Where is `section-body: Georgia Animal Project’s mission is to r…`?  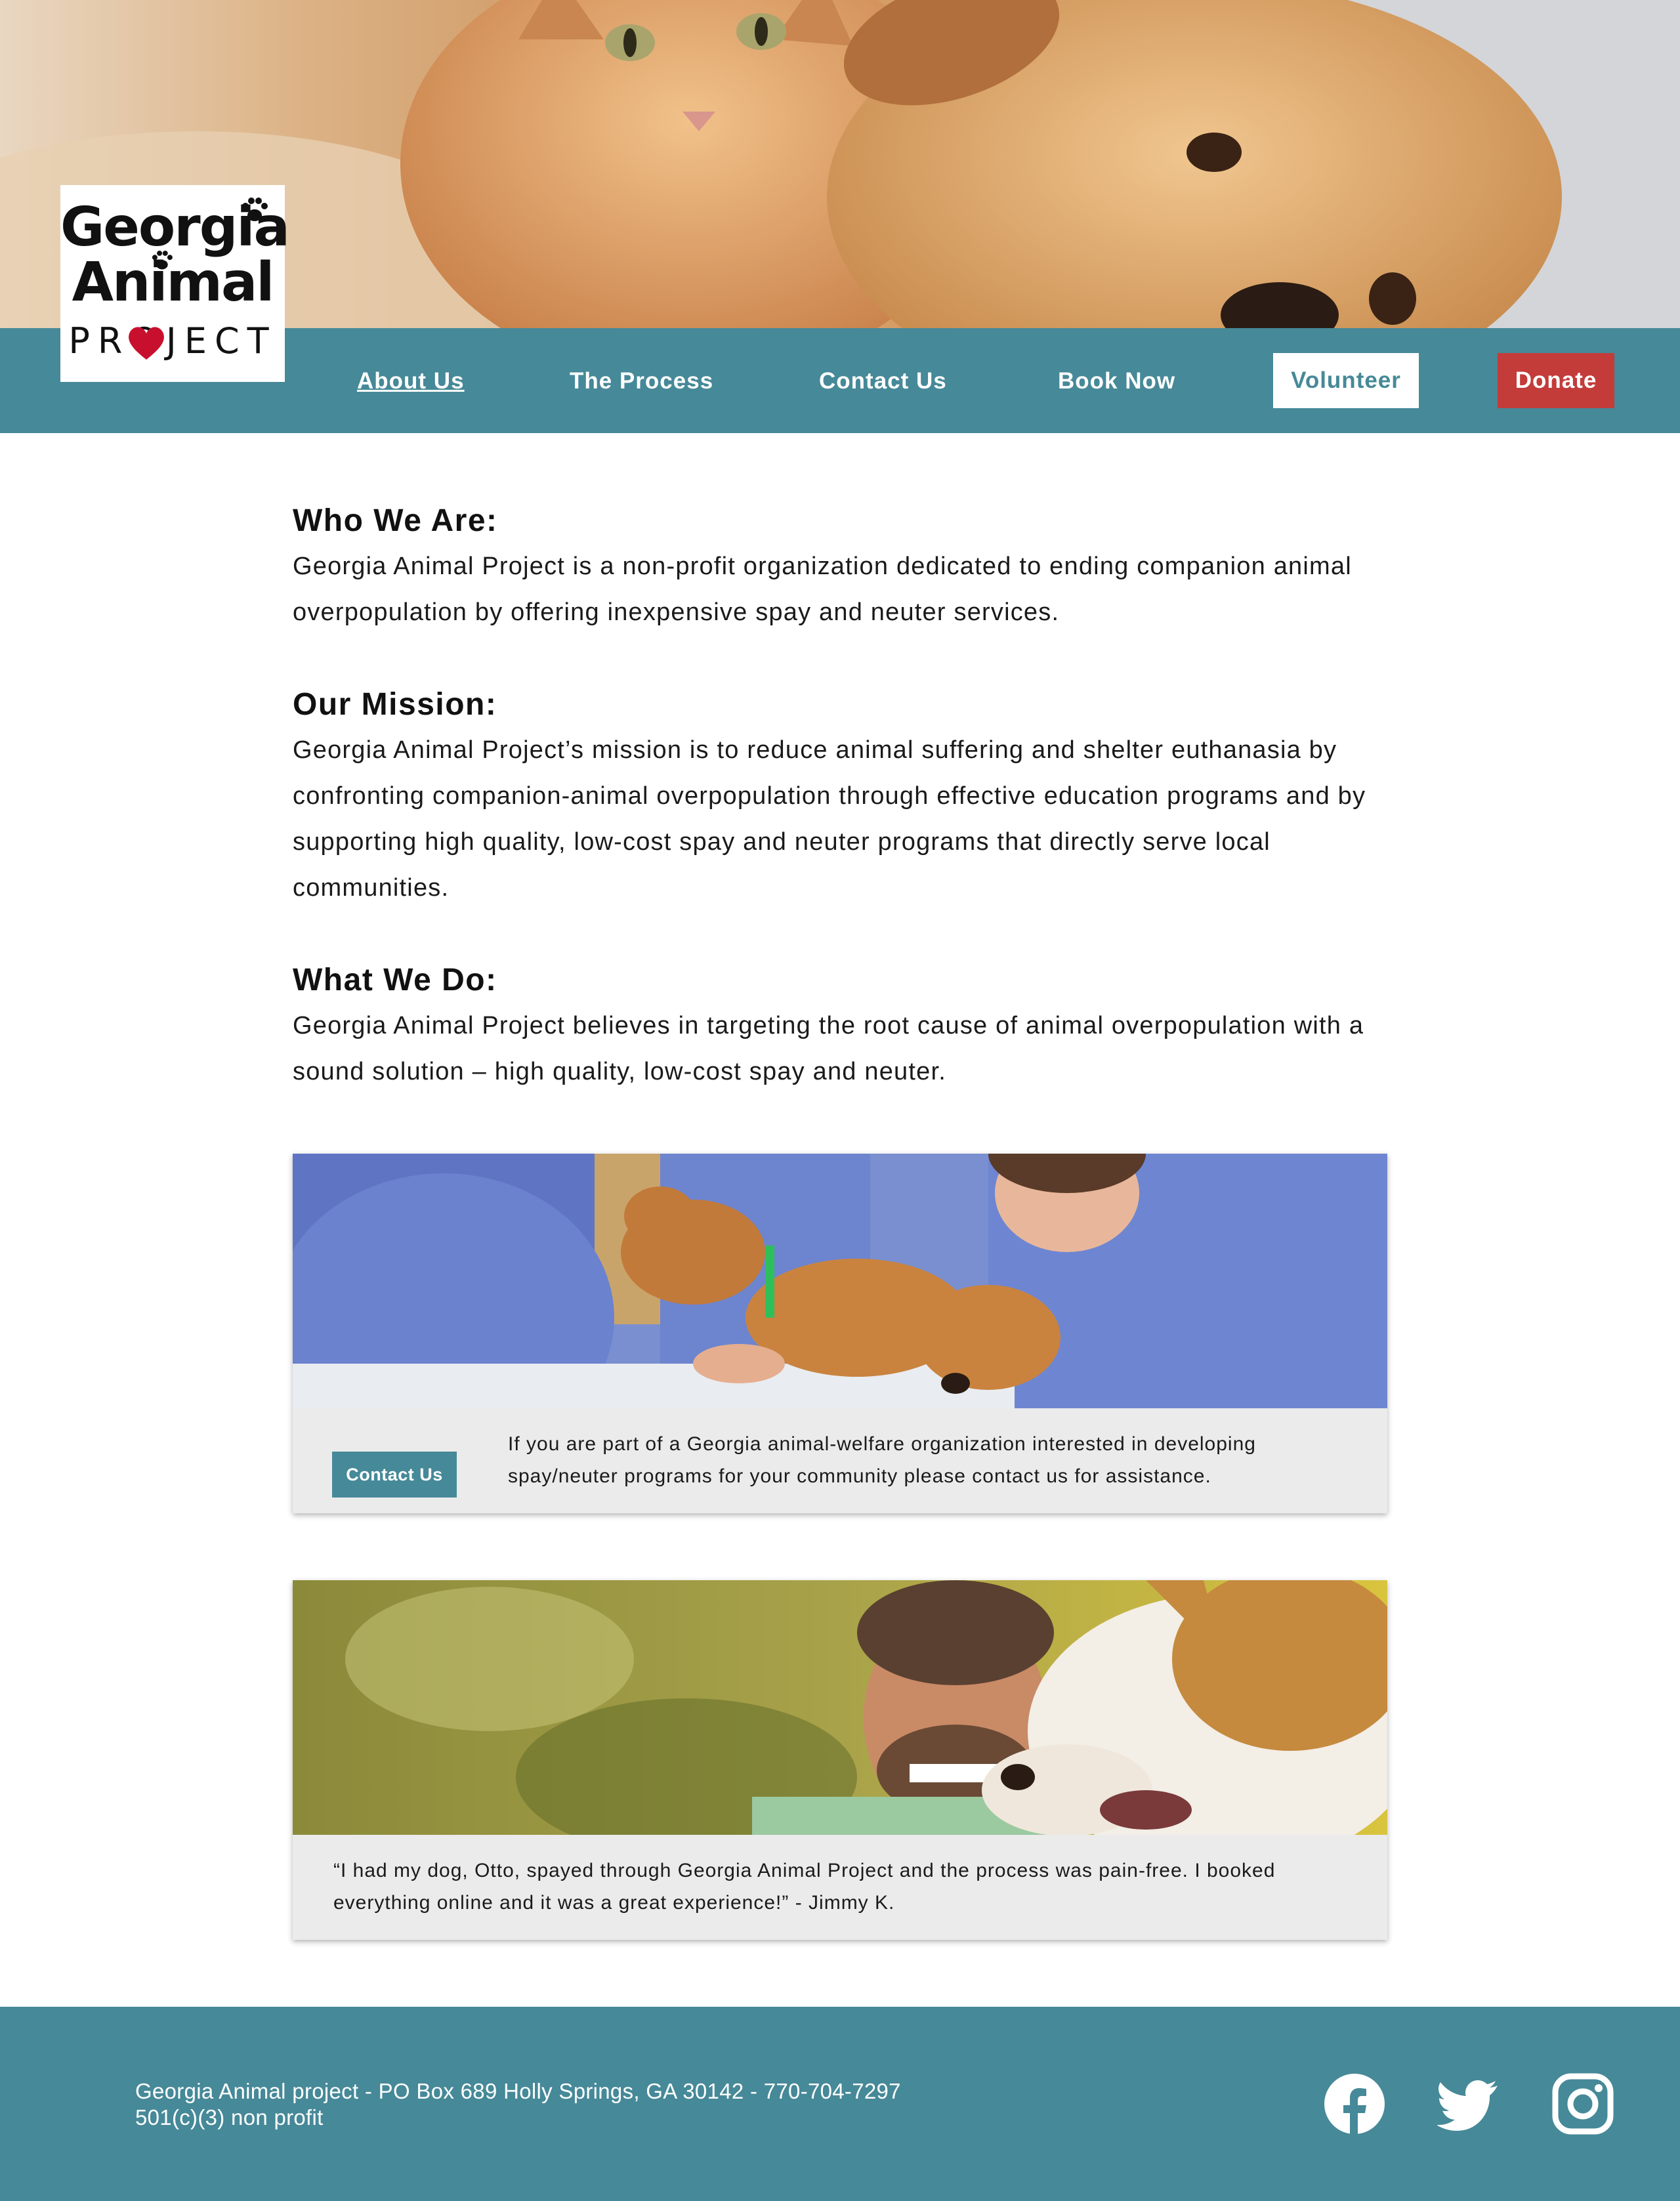
section-body: Georgia Animal Project’s mission is to r… is located at coordinates (829, 819).